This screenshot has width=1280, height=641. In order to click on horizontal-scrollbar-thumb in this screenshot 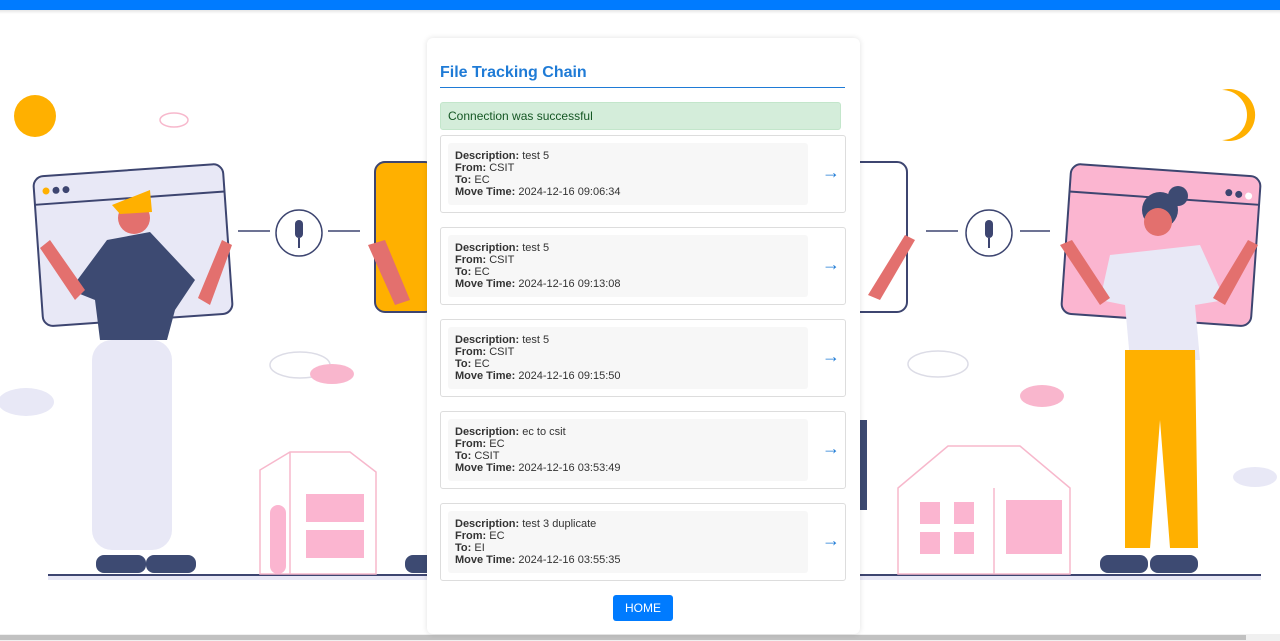, I will do `click(623, 637)`.